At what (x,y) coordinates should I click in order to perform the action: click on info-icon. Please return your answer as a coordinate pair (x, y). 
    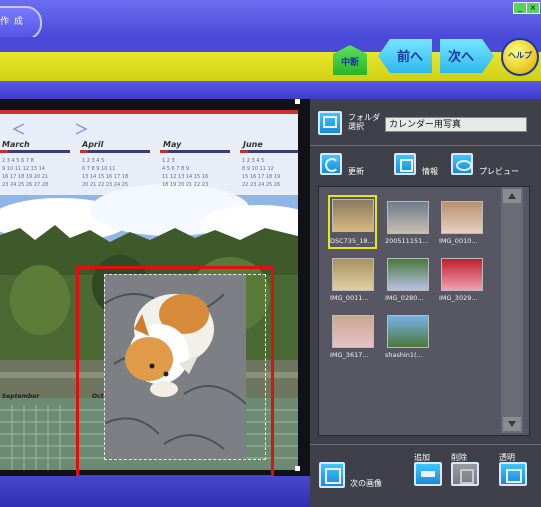
    Looking at the image, I should click on (406, 165).